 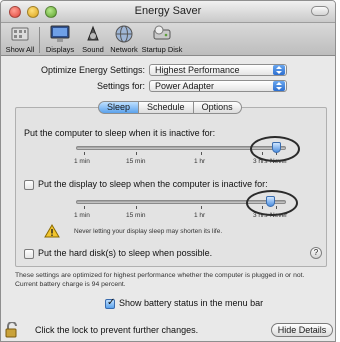 I want to click on toolbar-toggle-button, so click(x=320, y=11).